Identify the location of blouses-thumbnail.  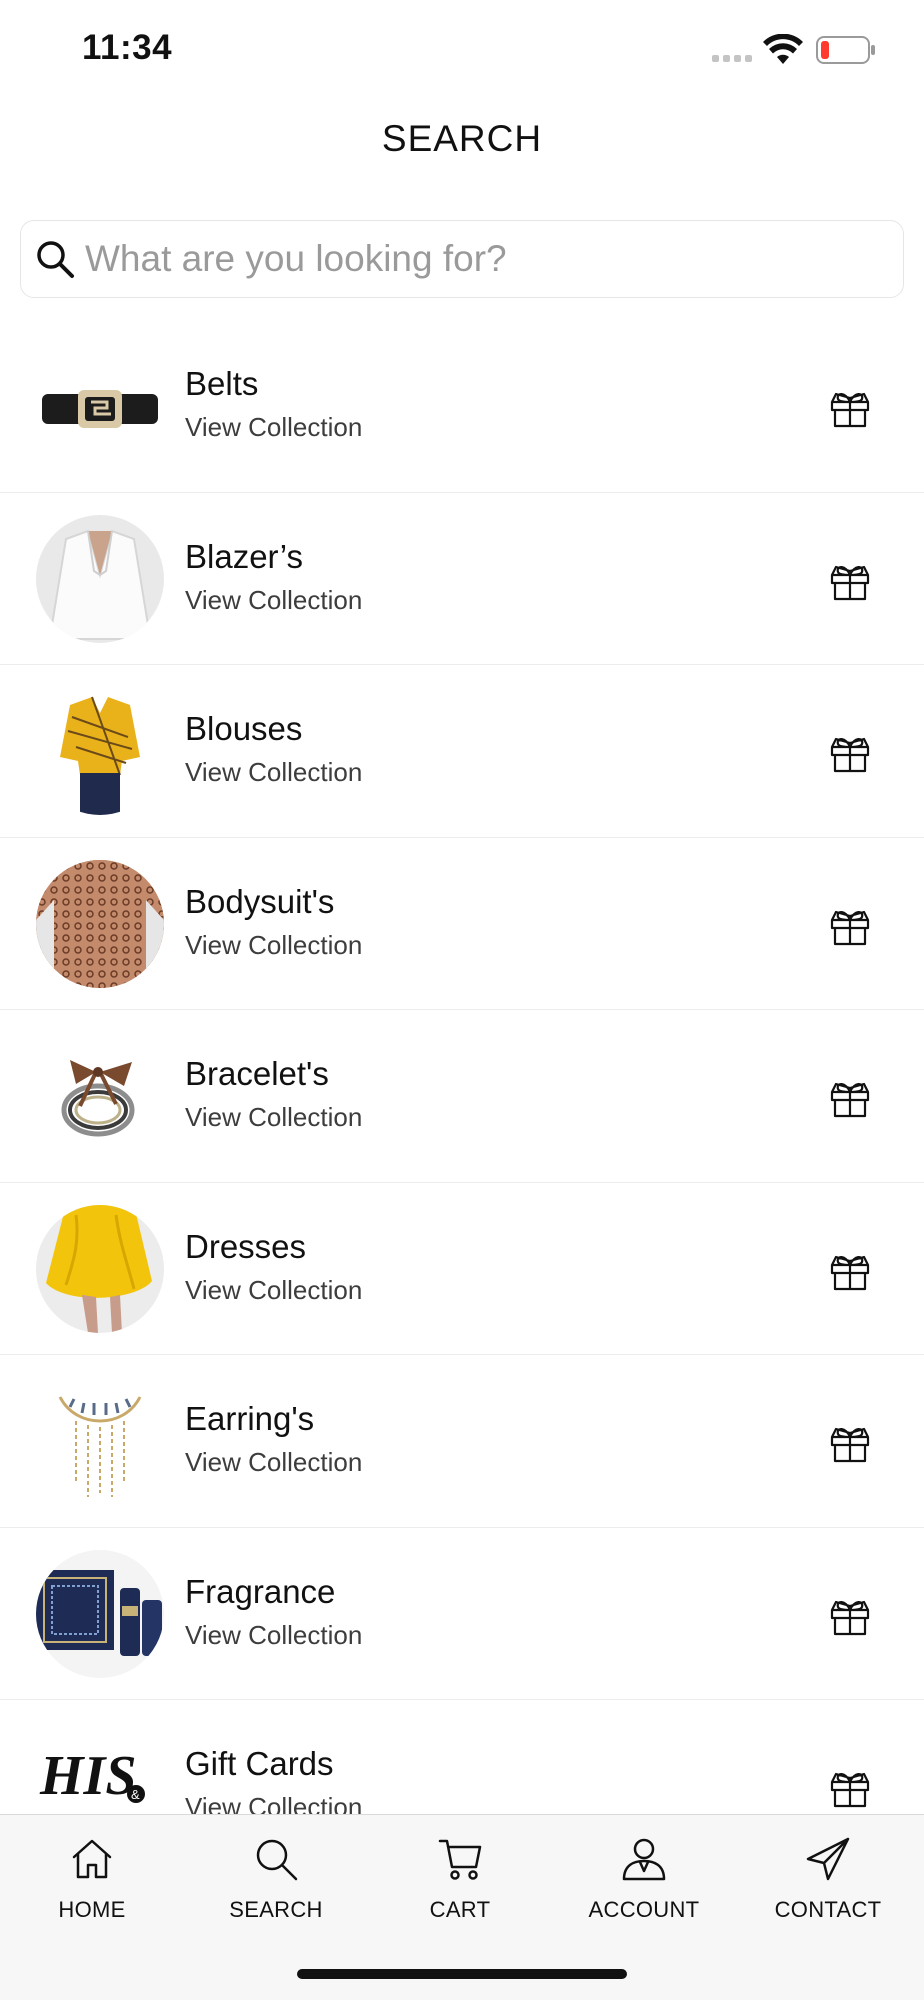
(100, 751).